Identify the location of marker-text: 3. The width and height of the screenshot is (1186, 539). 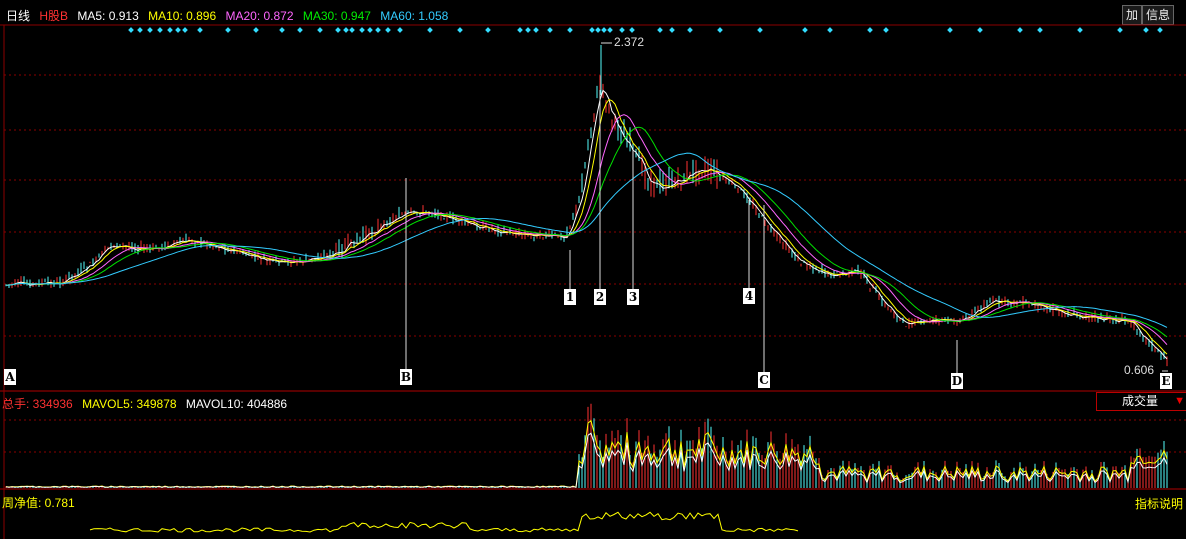
(633, 297).